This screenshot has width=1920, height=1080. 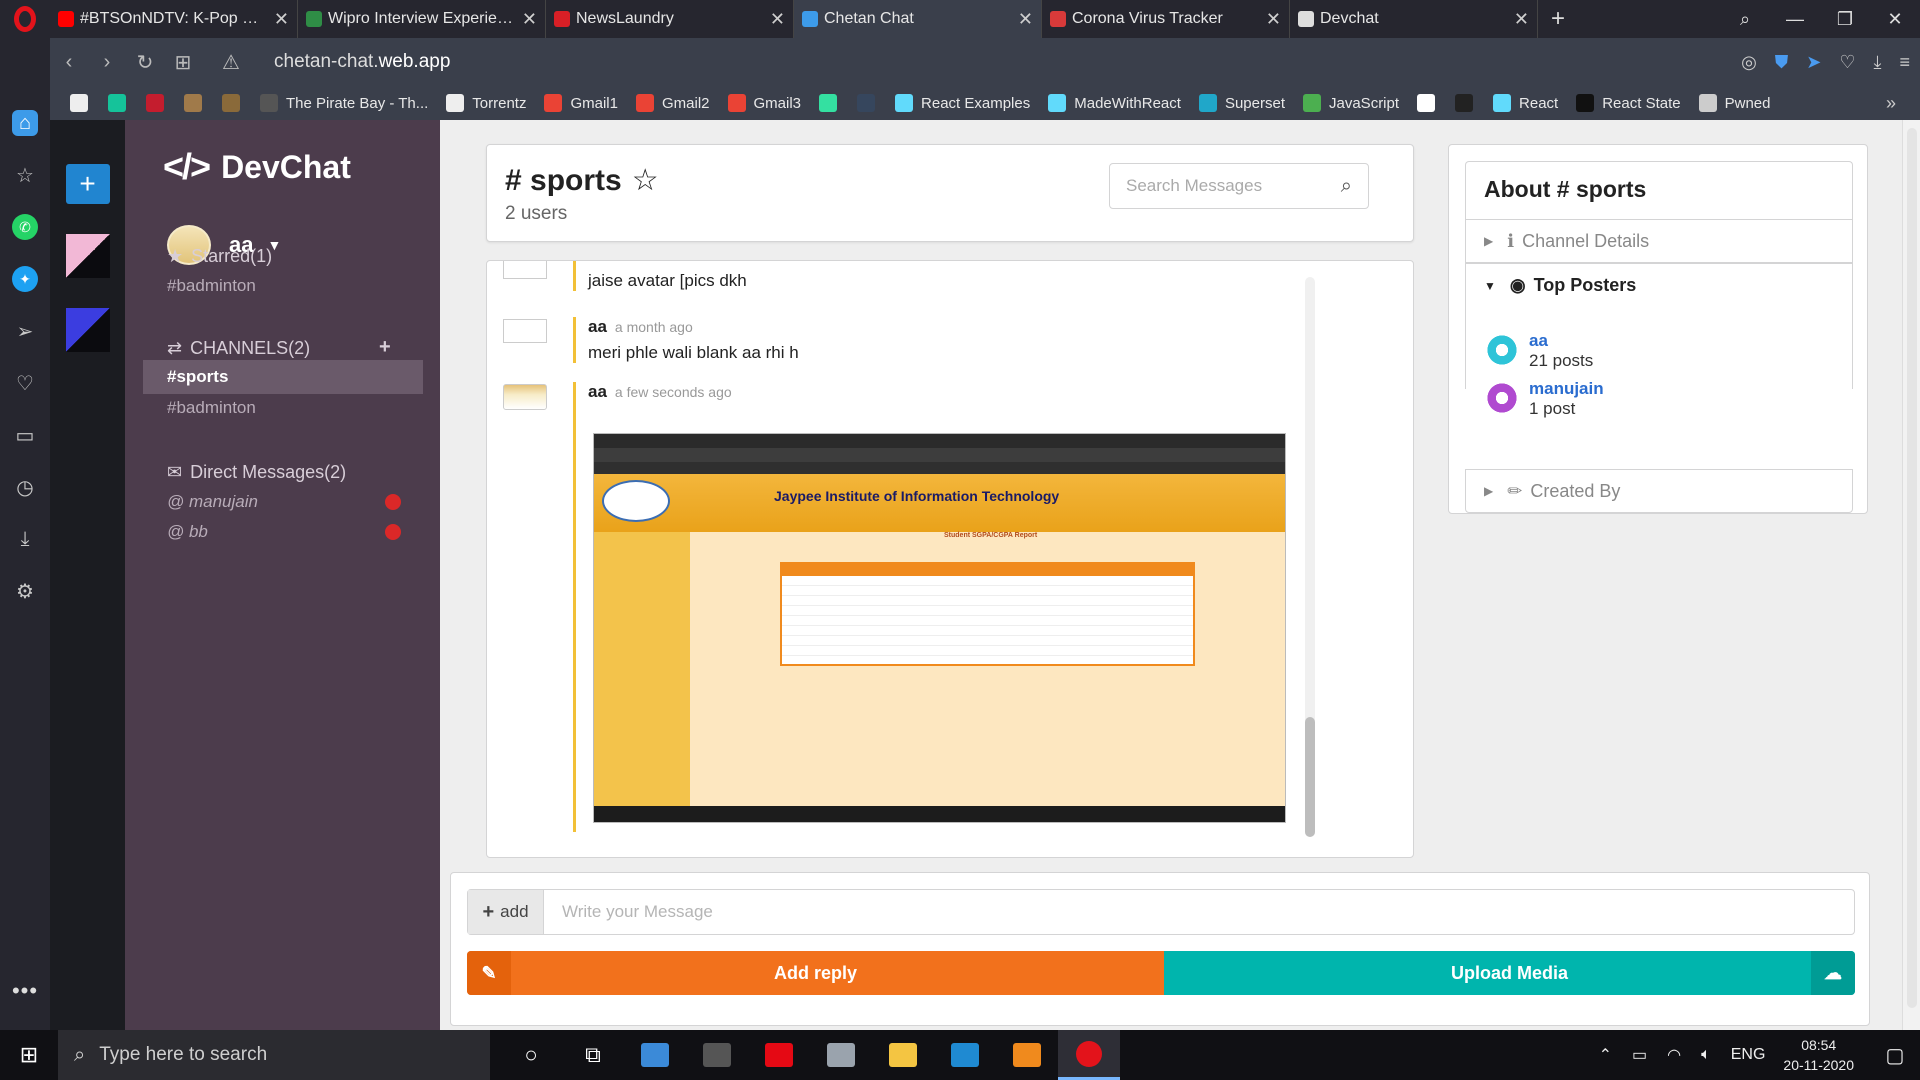 I want to click on bookmark-item: React Examples, so click(x=962, y=103).